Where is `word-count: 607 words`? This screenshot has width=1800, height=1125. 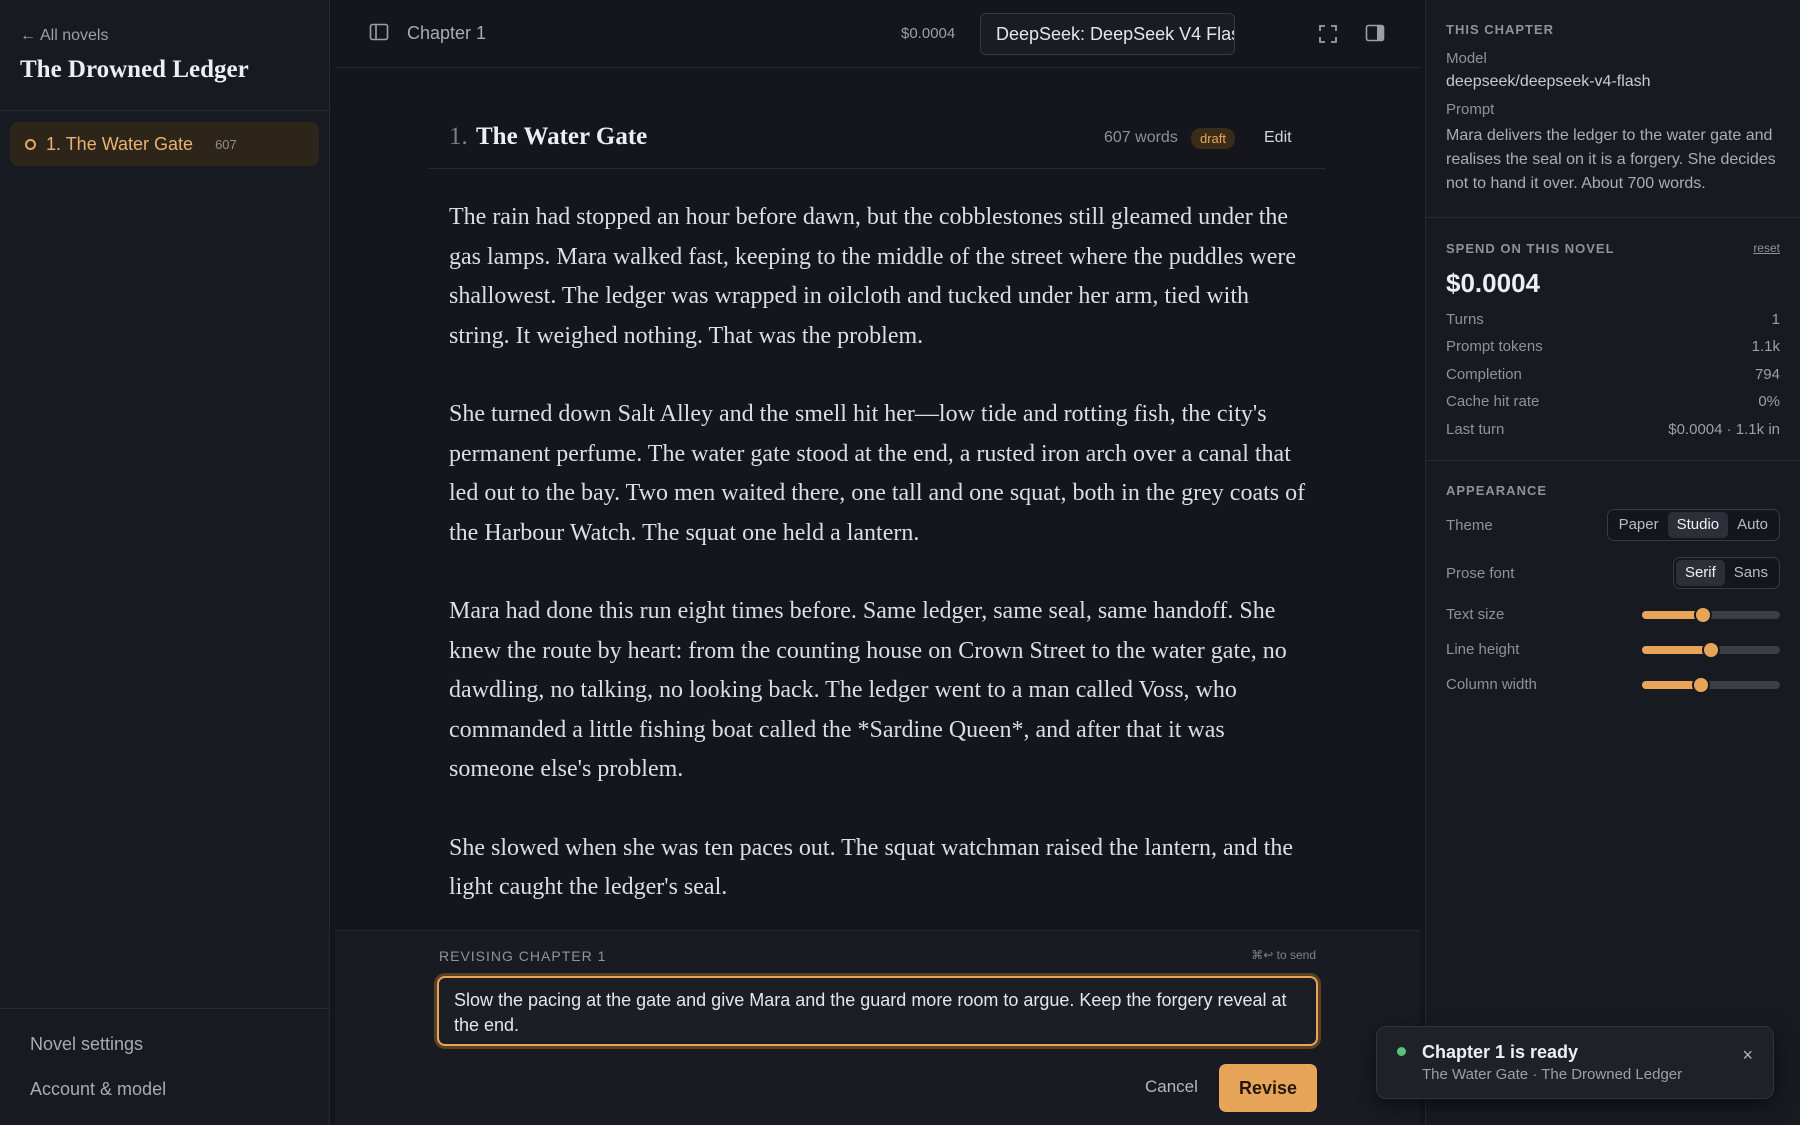
word-count: 607 words is located at coordinates (1141, 137).